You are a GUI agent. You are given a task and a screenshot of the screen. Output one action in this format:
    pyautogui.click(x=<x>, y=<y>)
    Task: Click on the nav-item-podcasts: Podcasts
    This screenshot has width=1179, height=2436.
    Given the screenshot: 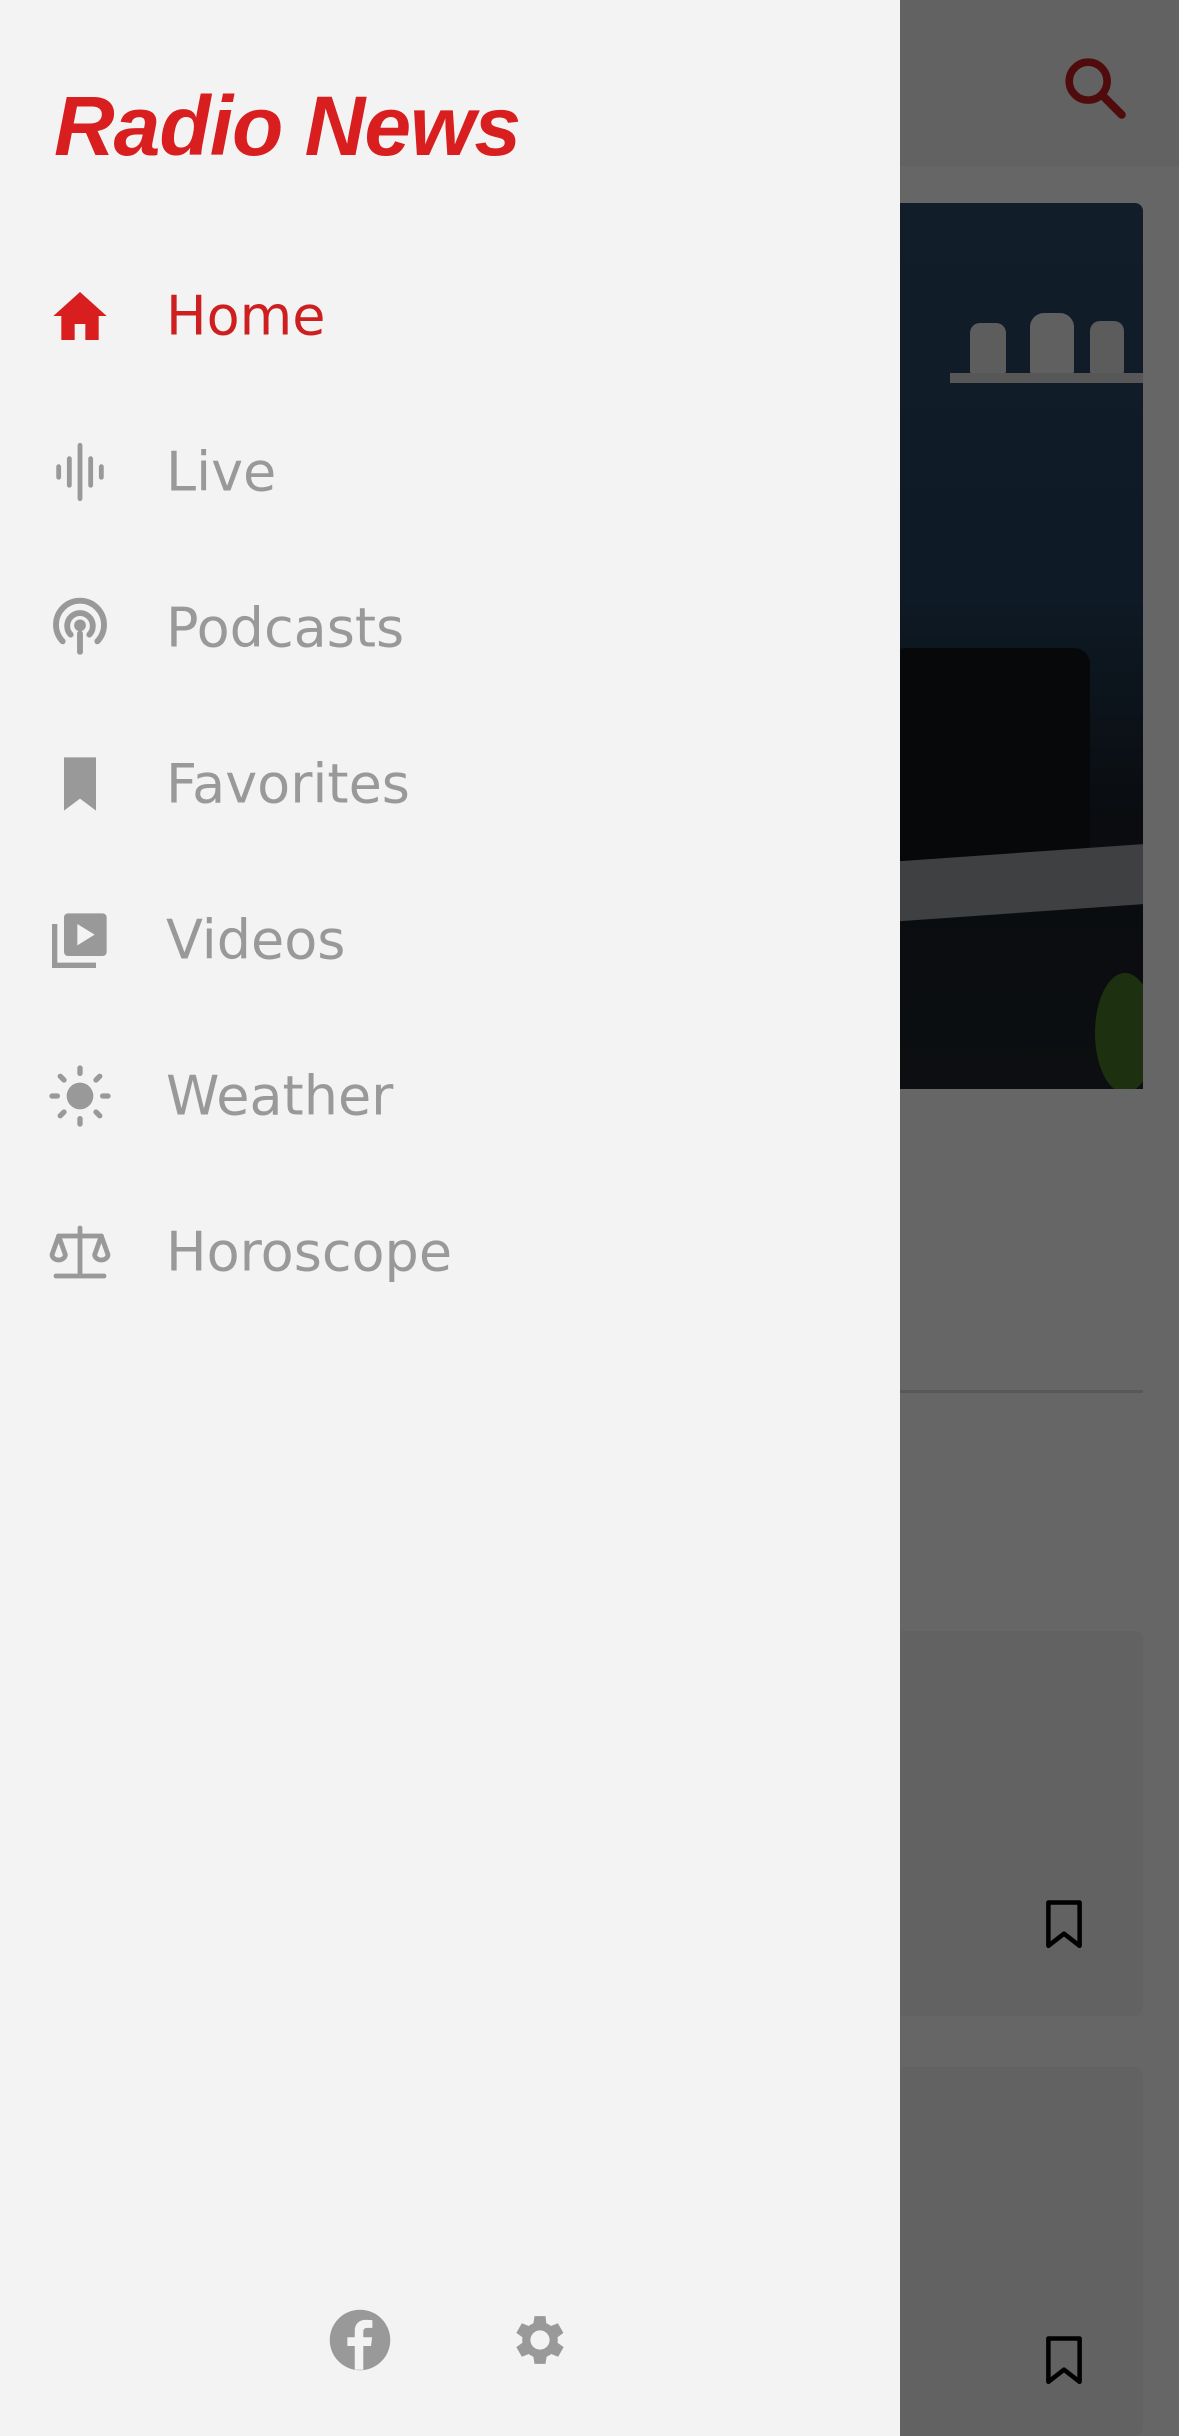 What is the action you would take?
    pyautogui.click(x=450, y=628)
    